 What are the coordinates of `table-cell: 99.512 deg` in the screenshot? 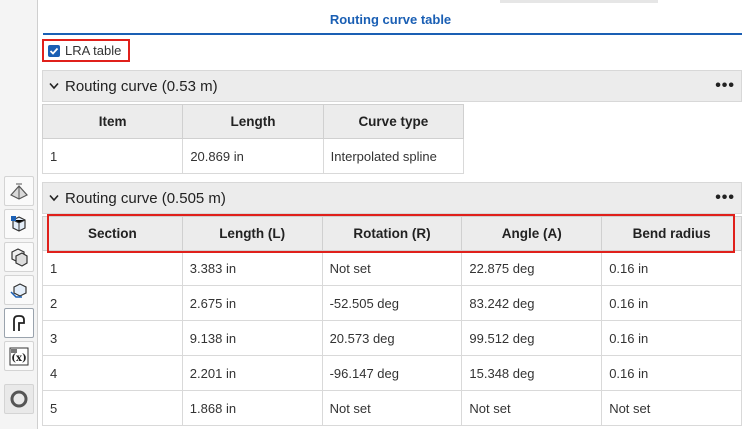 It's located at (532, 338).